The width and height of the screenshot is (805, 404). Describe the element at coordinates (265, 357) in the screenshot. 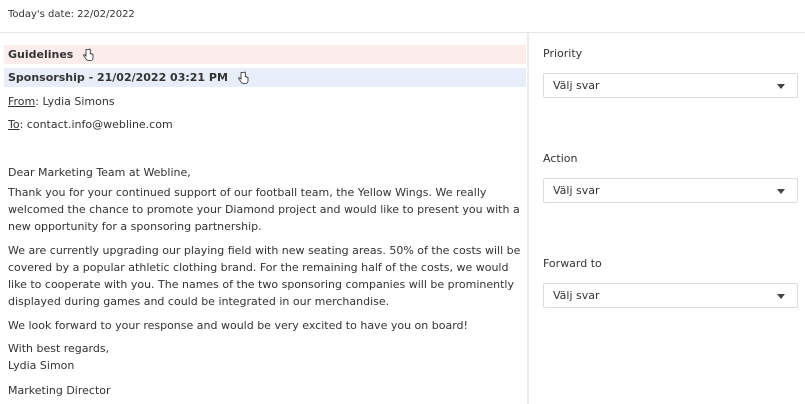

I see `email-signoff: With best regards, Lydia Simon` at that location.